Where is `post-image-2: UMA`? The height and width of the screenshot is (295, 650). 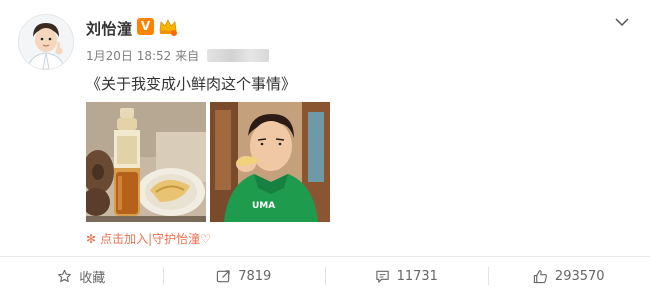
post-image-2: UMA is located at coordinates (270, 162).